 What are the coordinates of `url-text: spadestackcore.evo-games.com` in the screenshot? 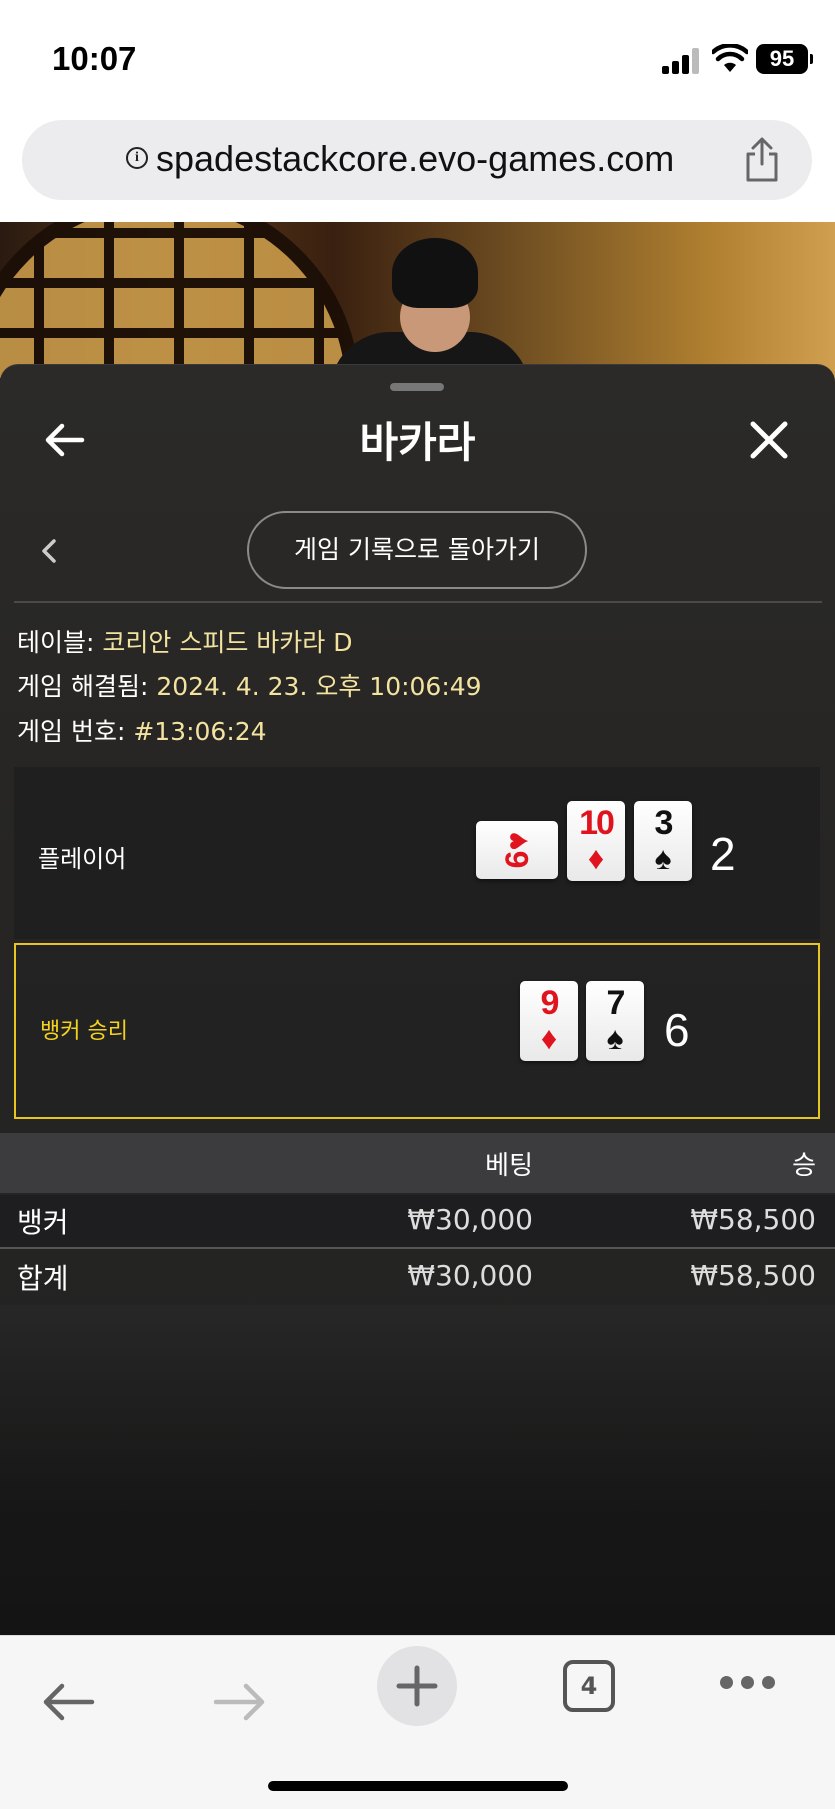 It's located at (415, 159).